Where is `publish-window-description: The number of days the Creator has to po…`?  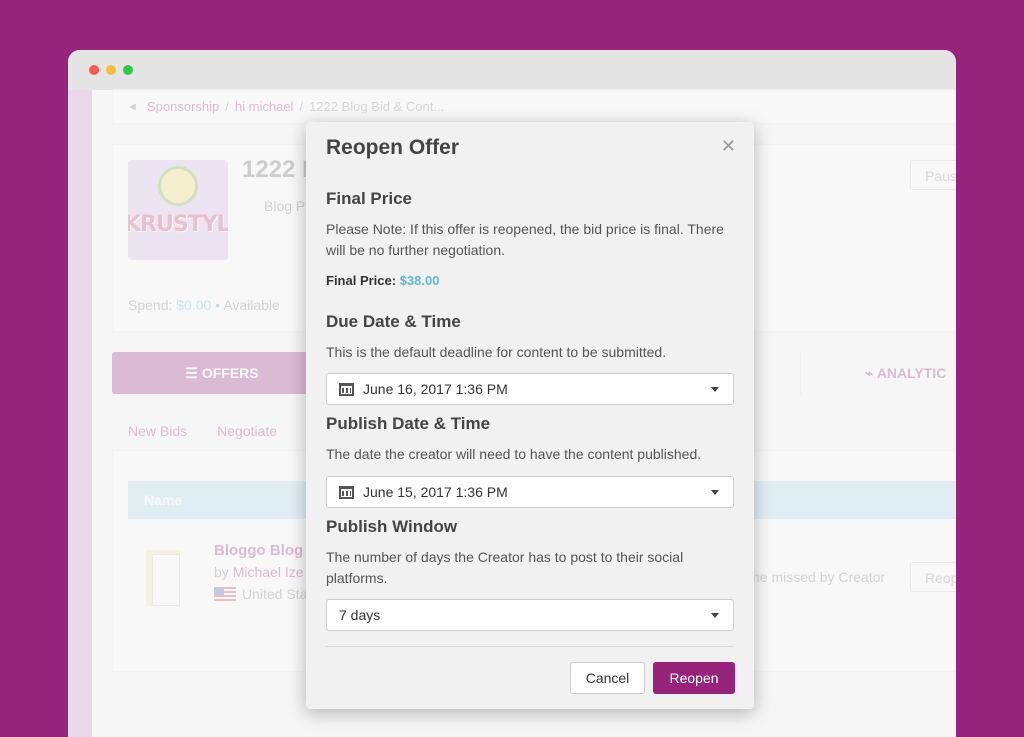 publish-window-description: The number of days the Creator has to po… is located at coordinates (505, 567).